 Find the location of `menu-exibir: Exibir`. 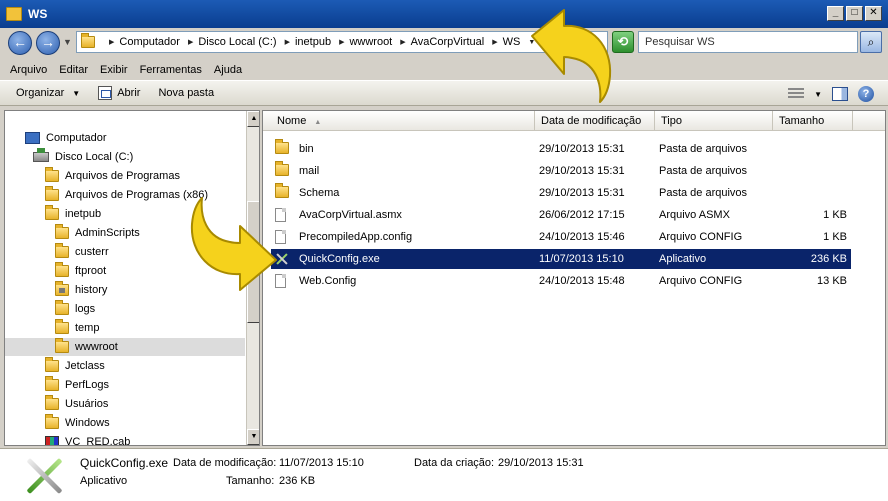

menu-exibir: Exibir is located at coordinates (114, 70).